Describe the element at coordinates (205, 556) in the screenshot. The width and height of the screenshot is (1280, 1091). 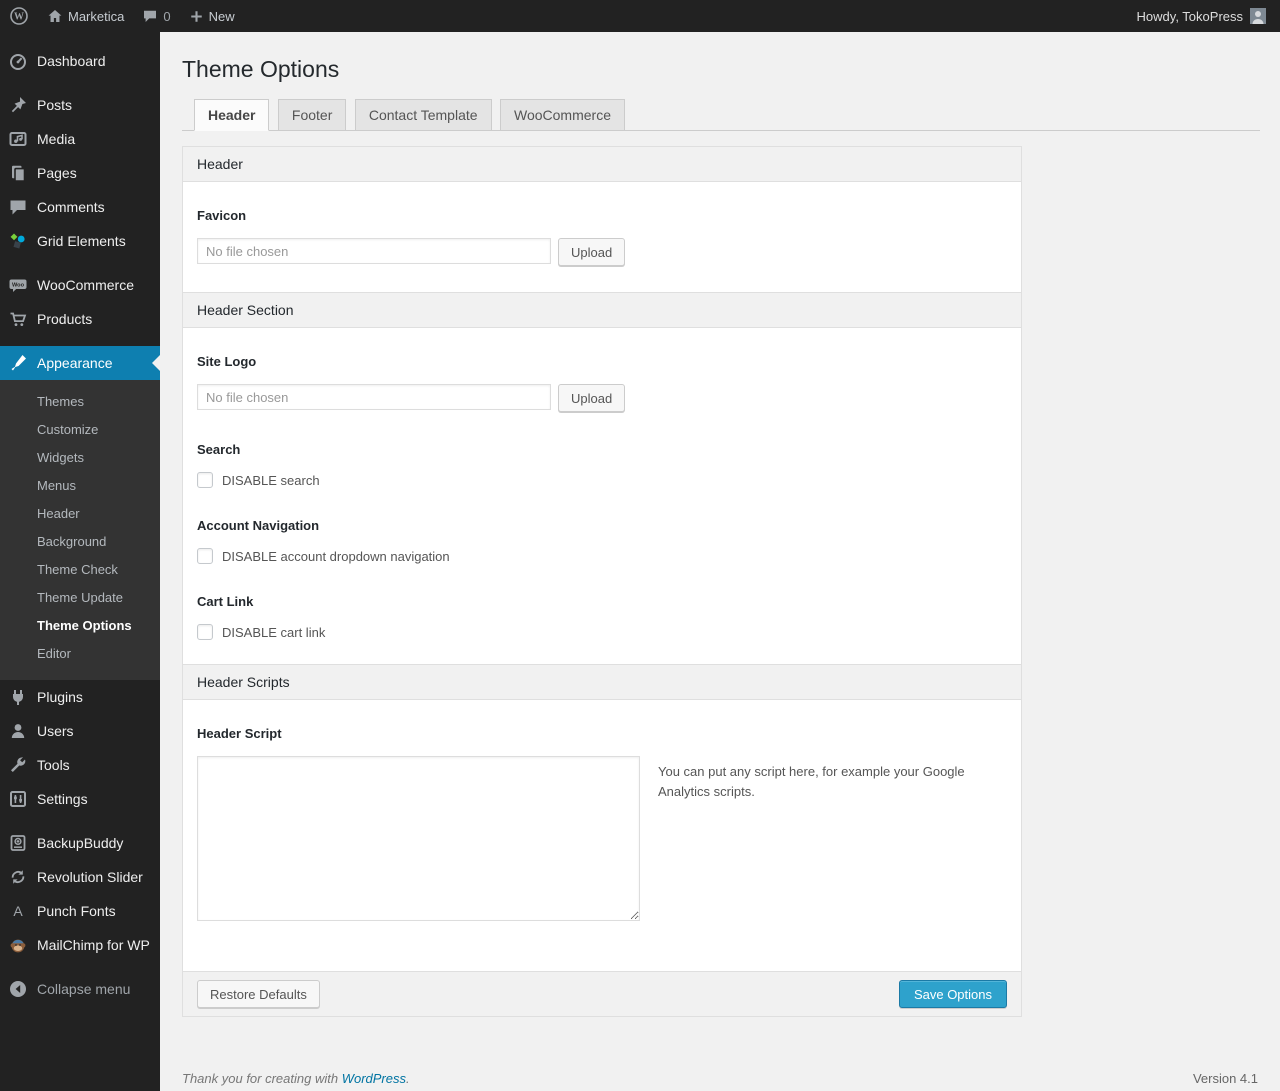
I see `disable-account-nav-checkbox` at that location.